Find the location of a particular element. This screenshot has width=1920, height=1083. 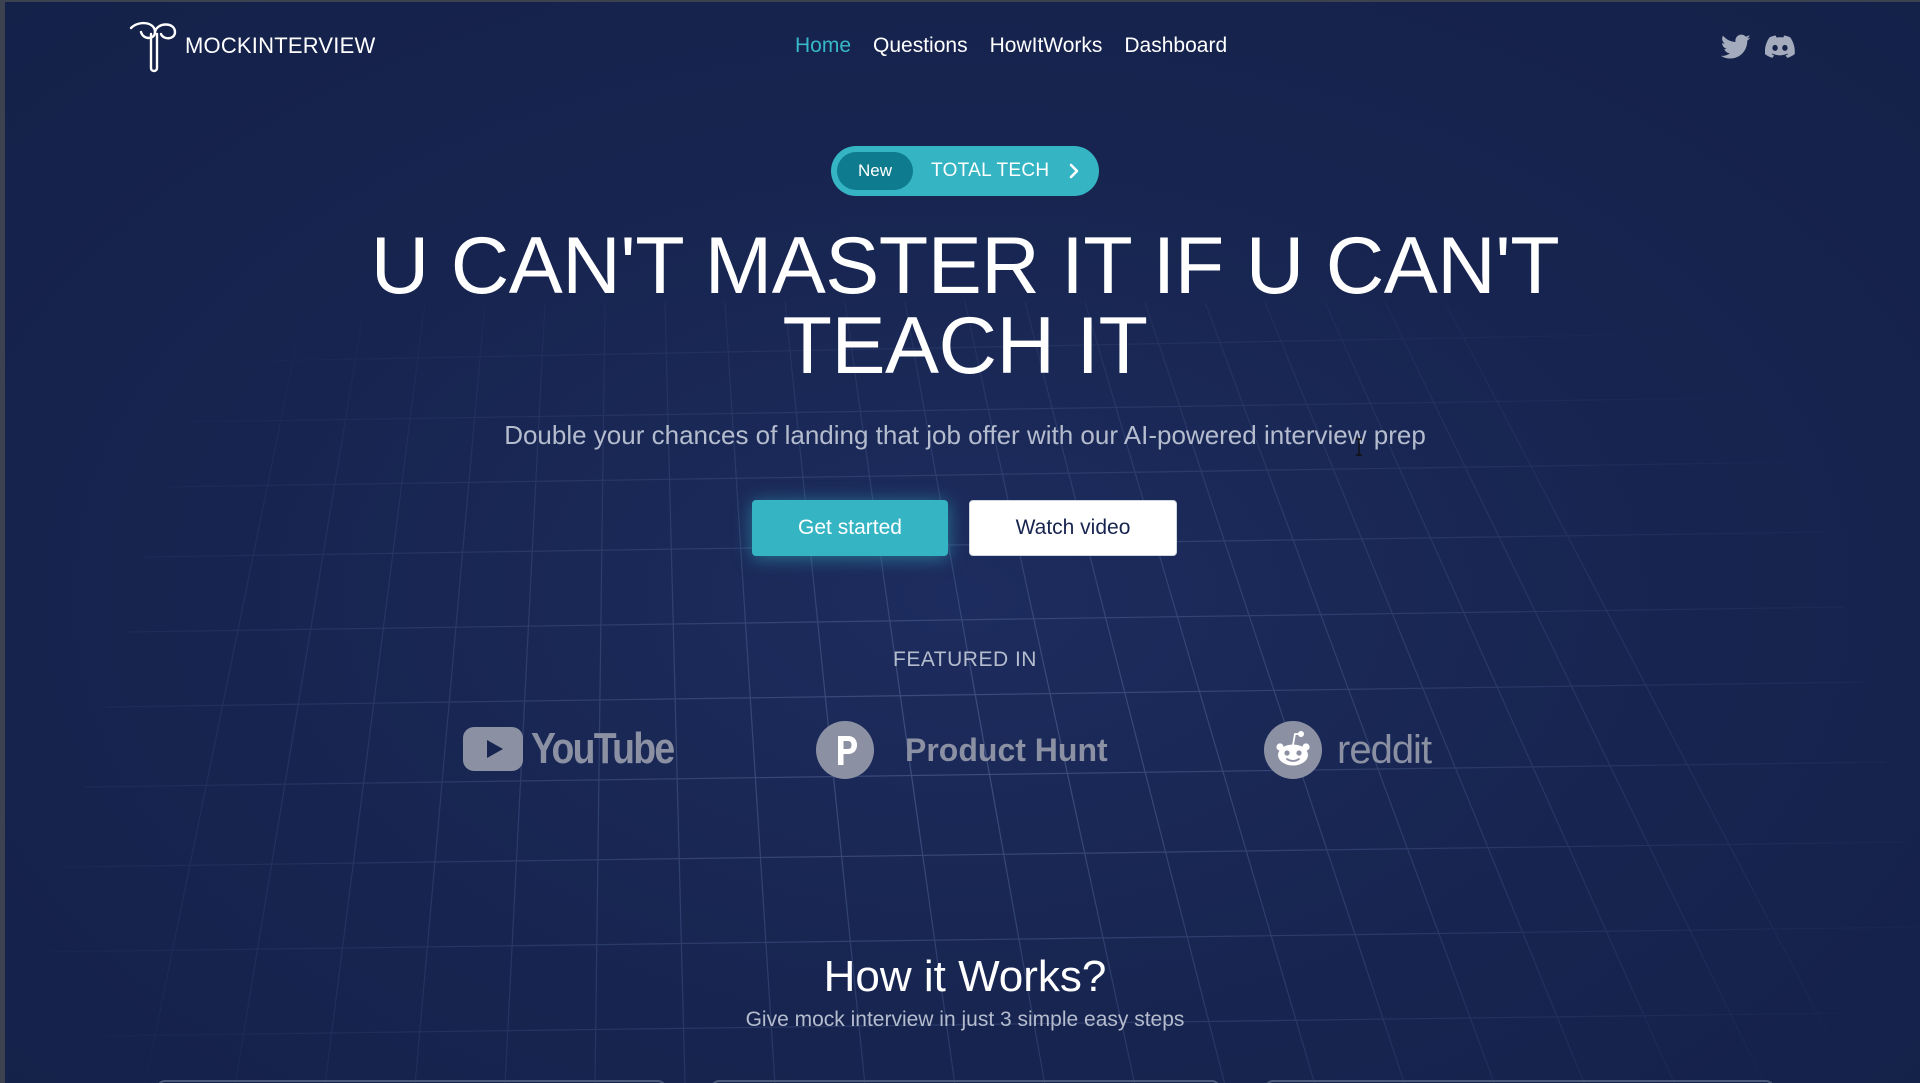

youtube-icon is located at coordinates (493, 749).